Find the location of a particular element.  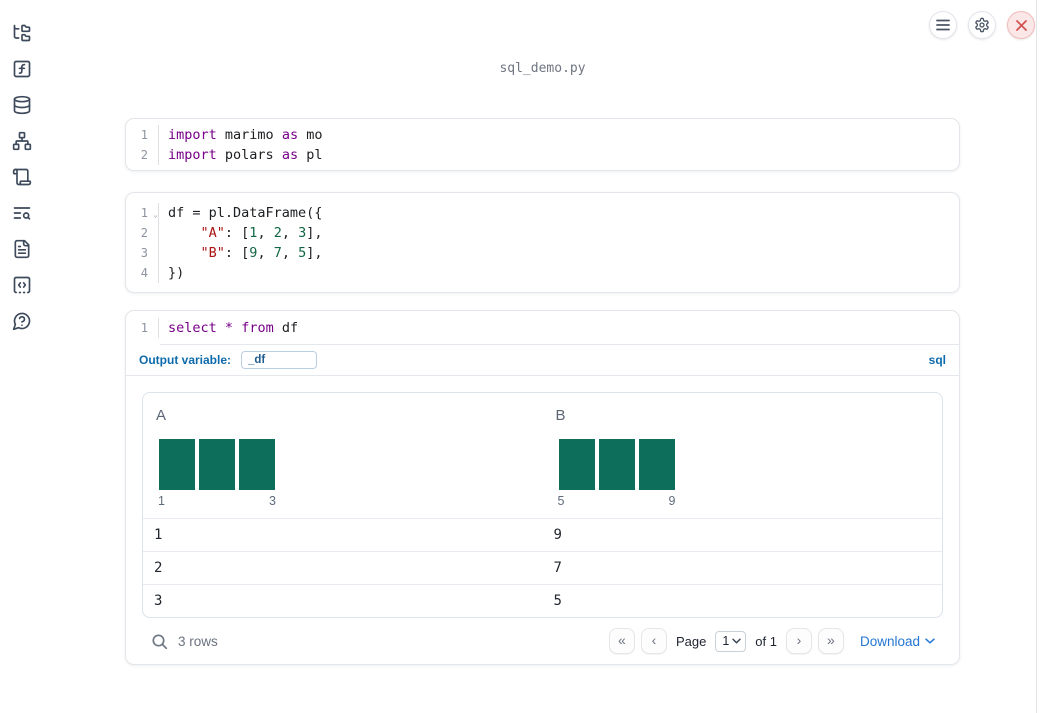

histogram-axis-labels: 5 9 is located at coordinates (617, 501).